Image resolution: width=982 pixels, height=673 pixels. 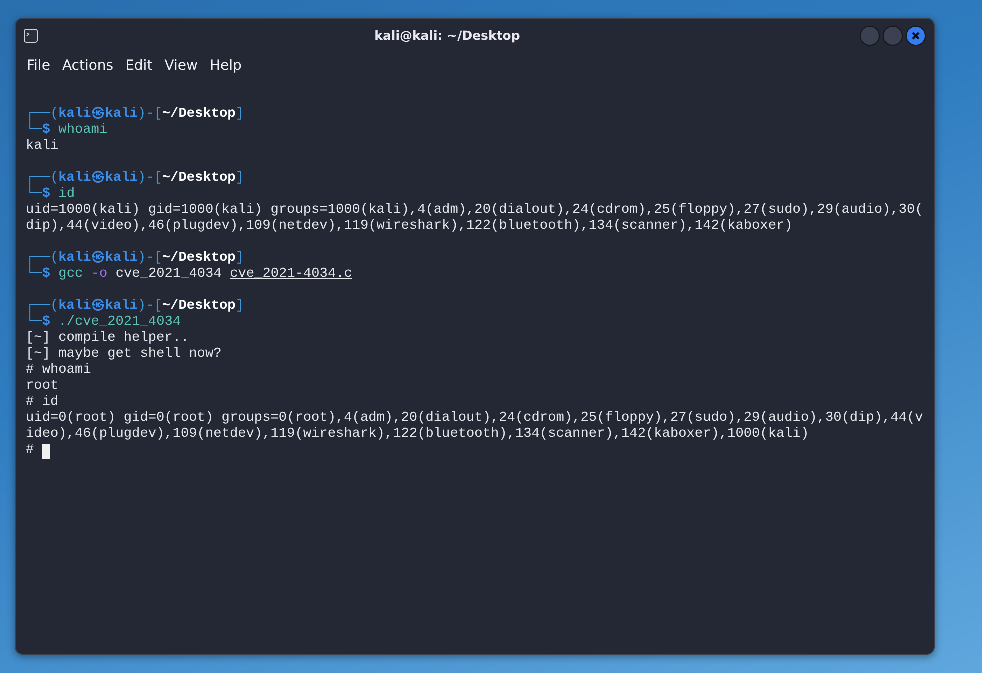 What do you see at coordinates (448, 35) in the screenshot?
I see `window-title: kali@kali: ~/Desktop` at bounding box center [448, 35].